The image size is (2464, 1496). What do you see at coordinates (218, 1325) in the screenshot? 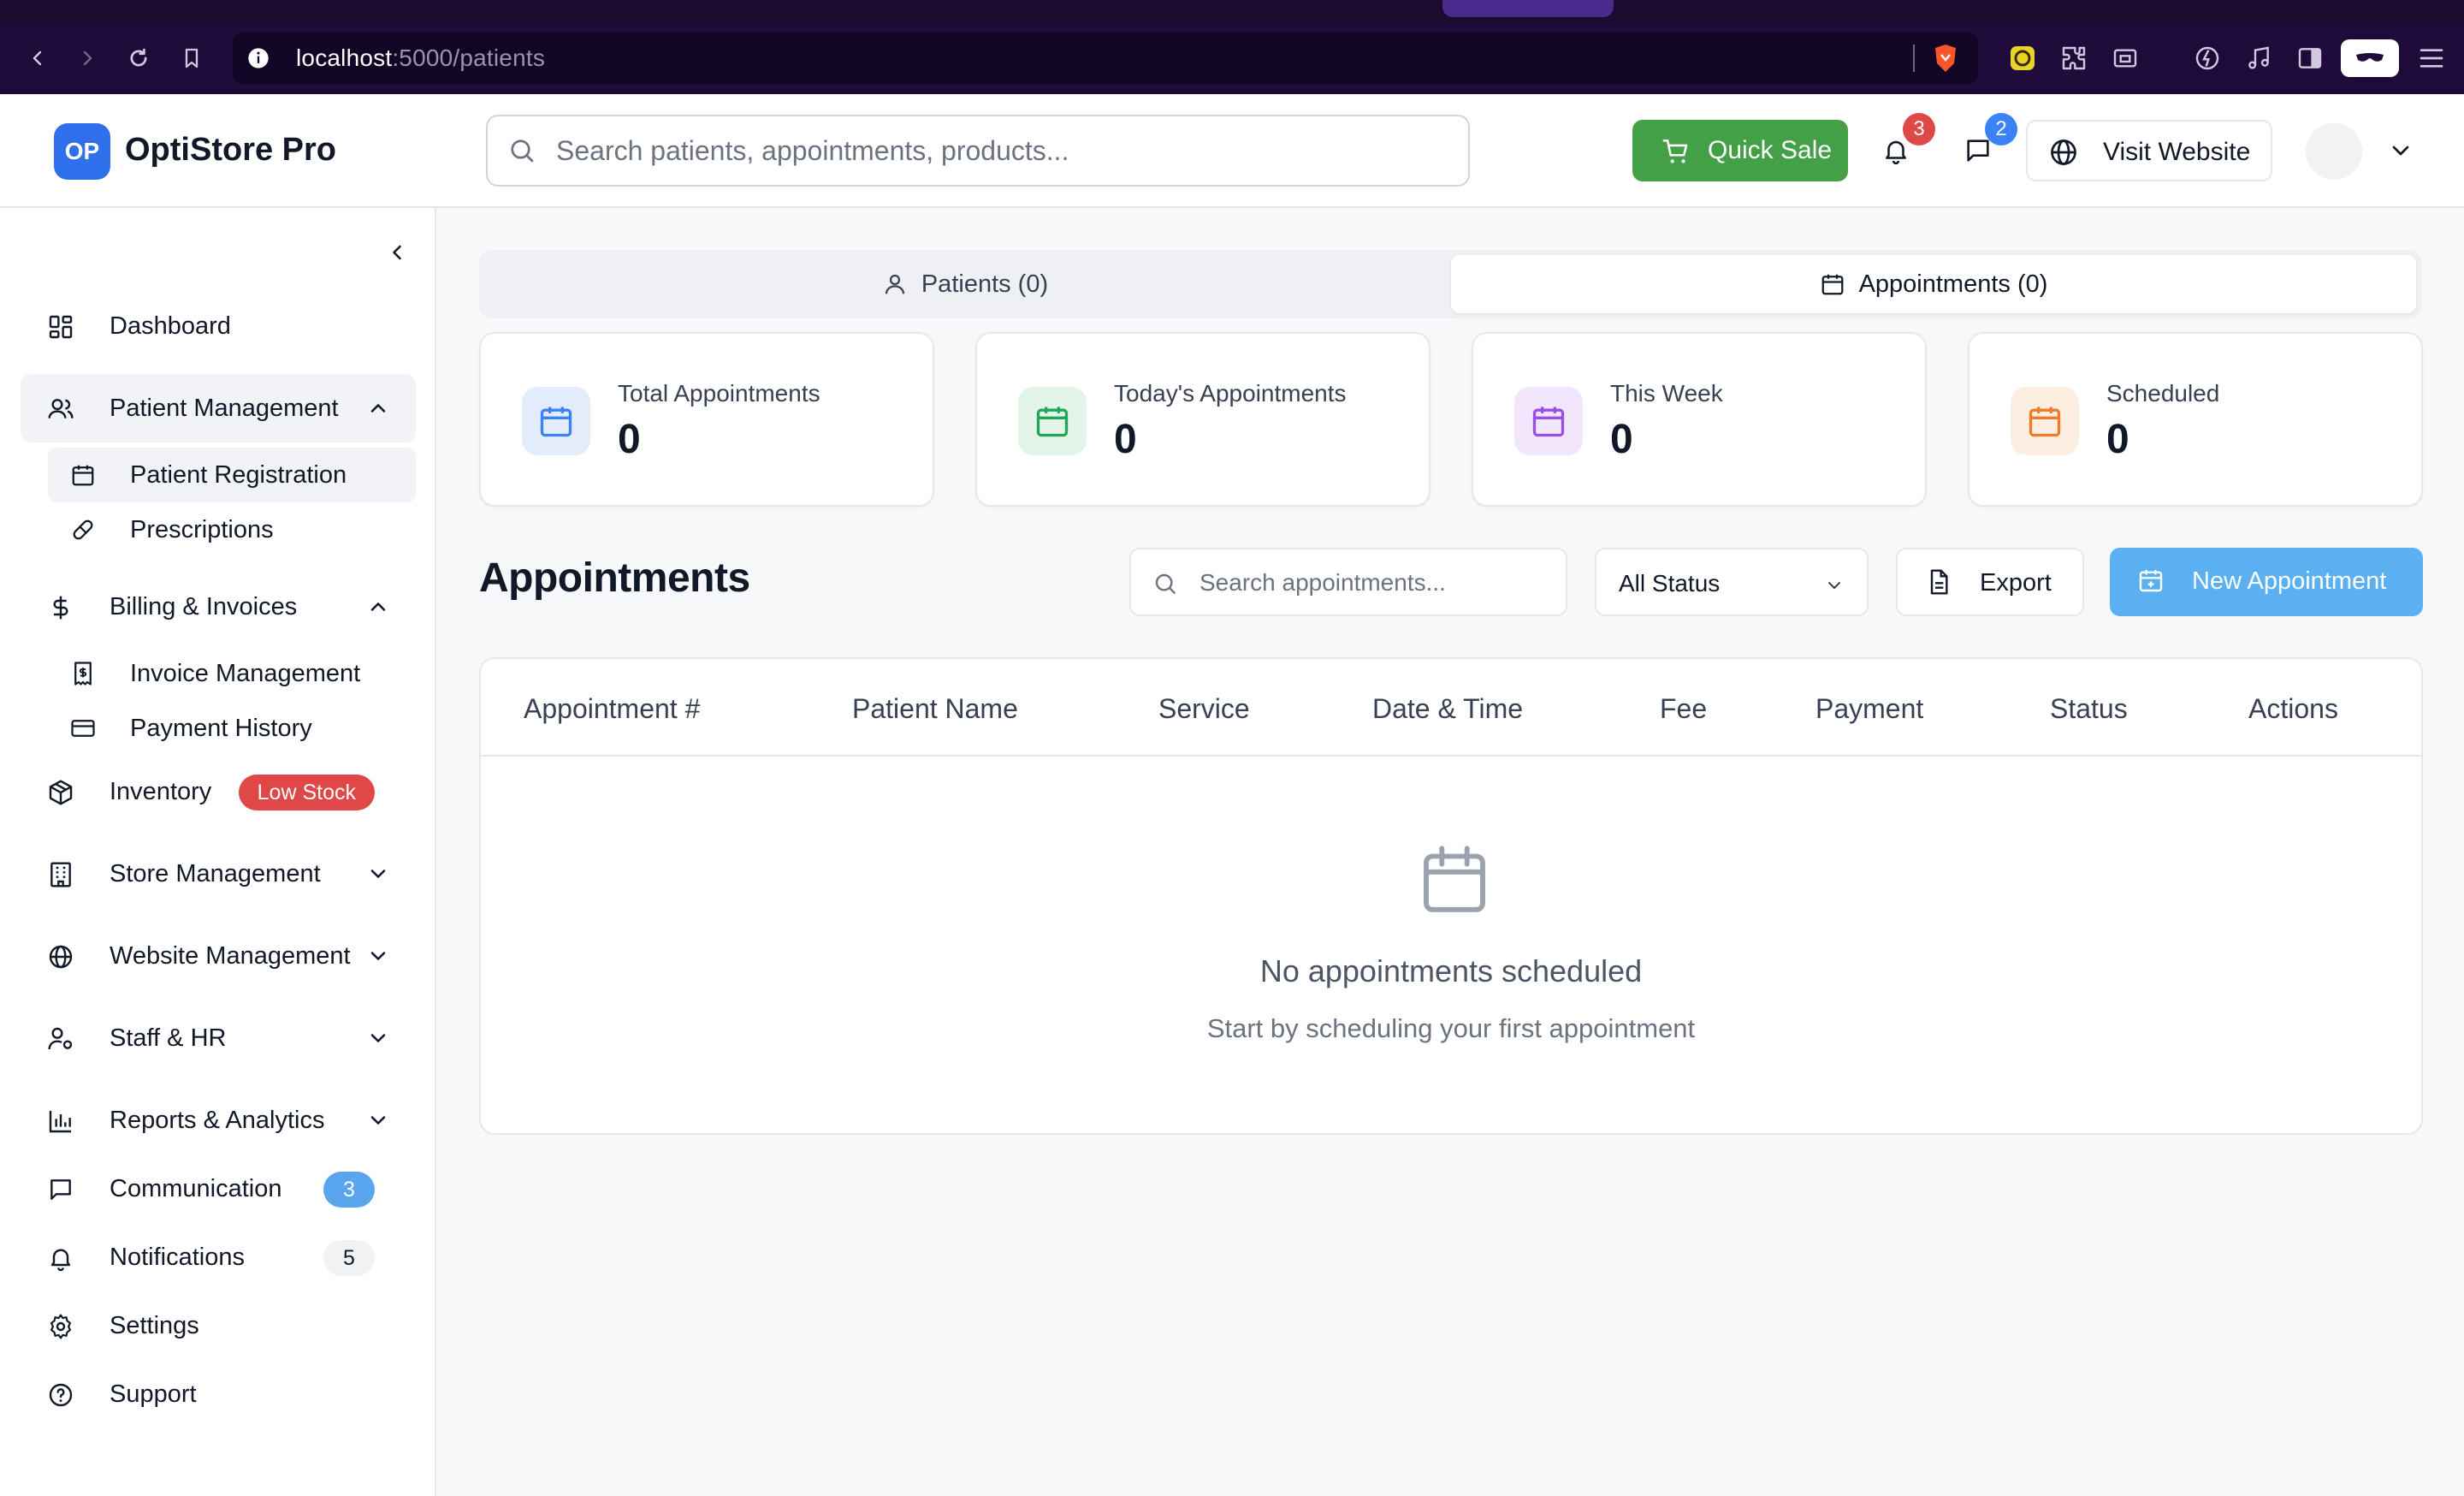
I see `sidebar-item-settings: Settings` at bounding box center [218, 1325].